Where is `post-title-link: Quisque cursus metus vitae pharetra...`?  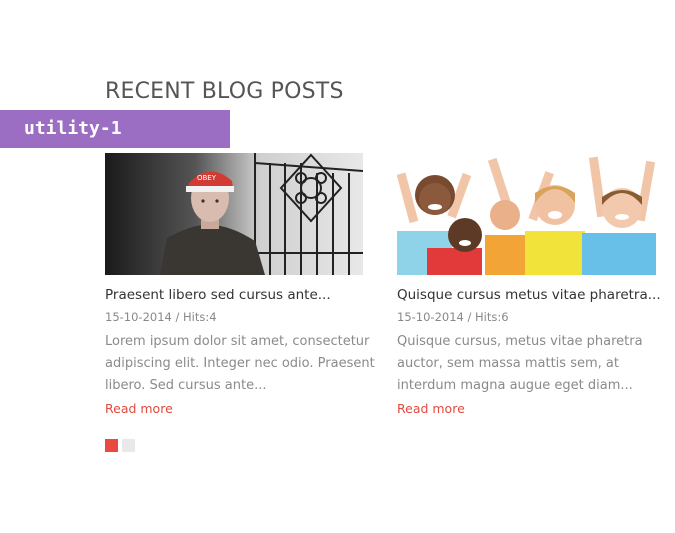 post-title-link: Quisque cursus metus vitae pharetra... is located at coordinates (536, 295).